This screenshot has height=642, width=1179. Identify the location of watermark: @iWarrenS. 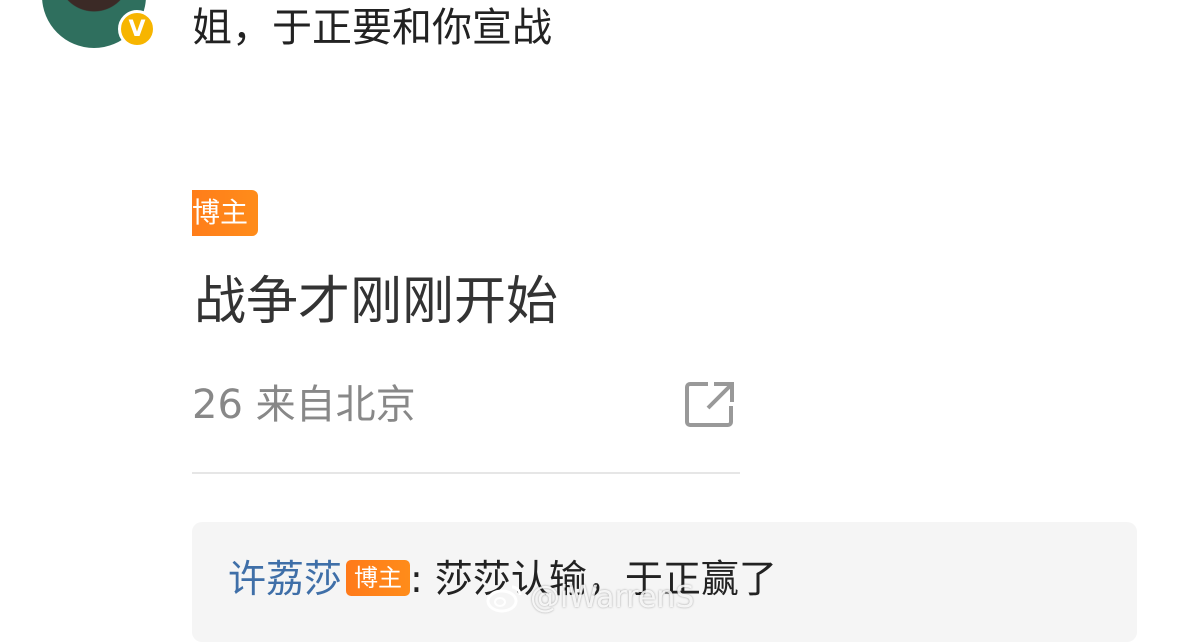
(589, 598).